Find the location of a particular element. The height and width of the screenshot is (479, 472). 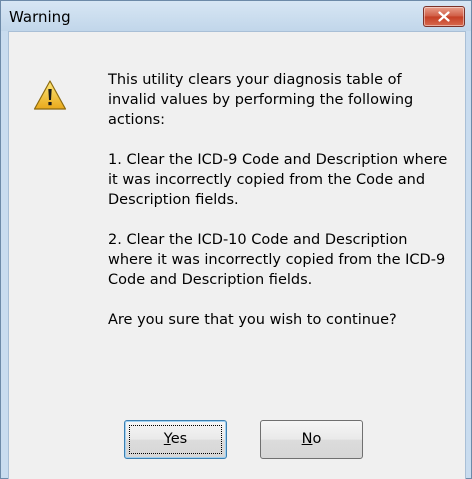

message-question: Are you sure that you wish to continue? is located at coordinates (252, 320).